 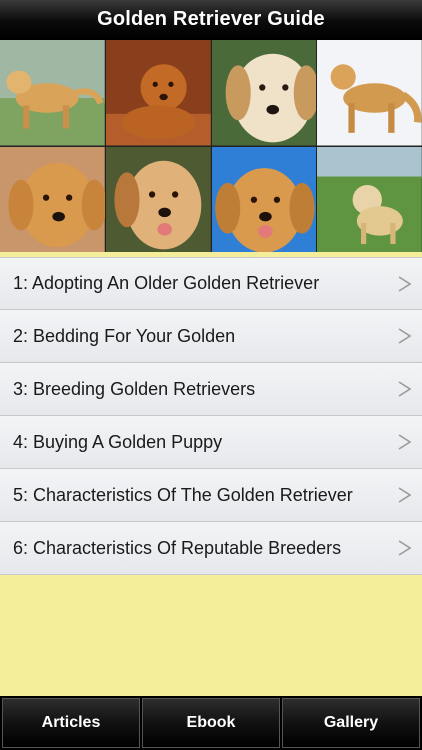 I want to click on tab-gallery: Gallery, so click(x=351, y=723).